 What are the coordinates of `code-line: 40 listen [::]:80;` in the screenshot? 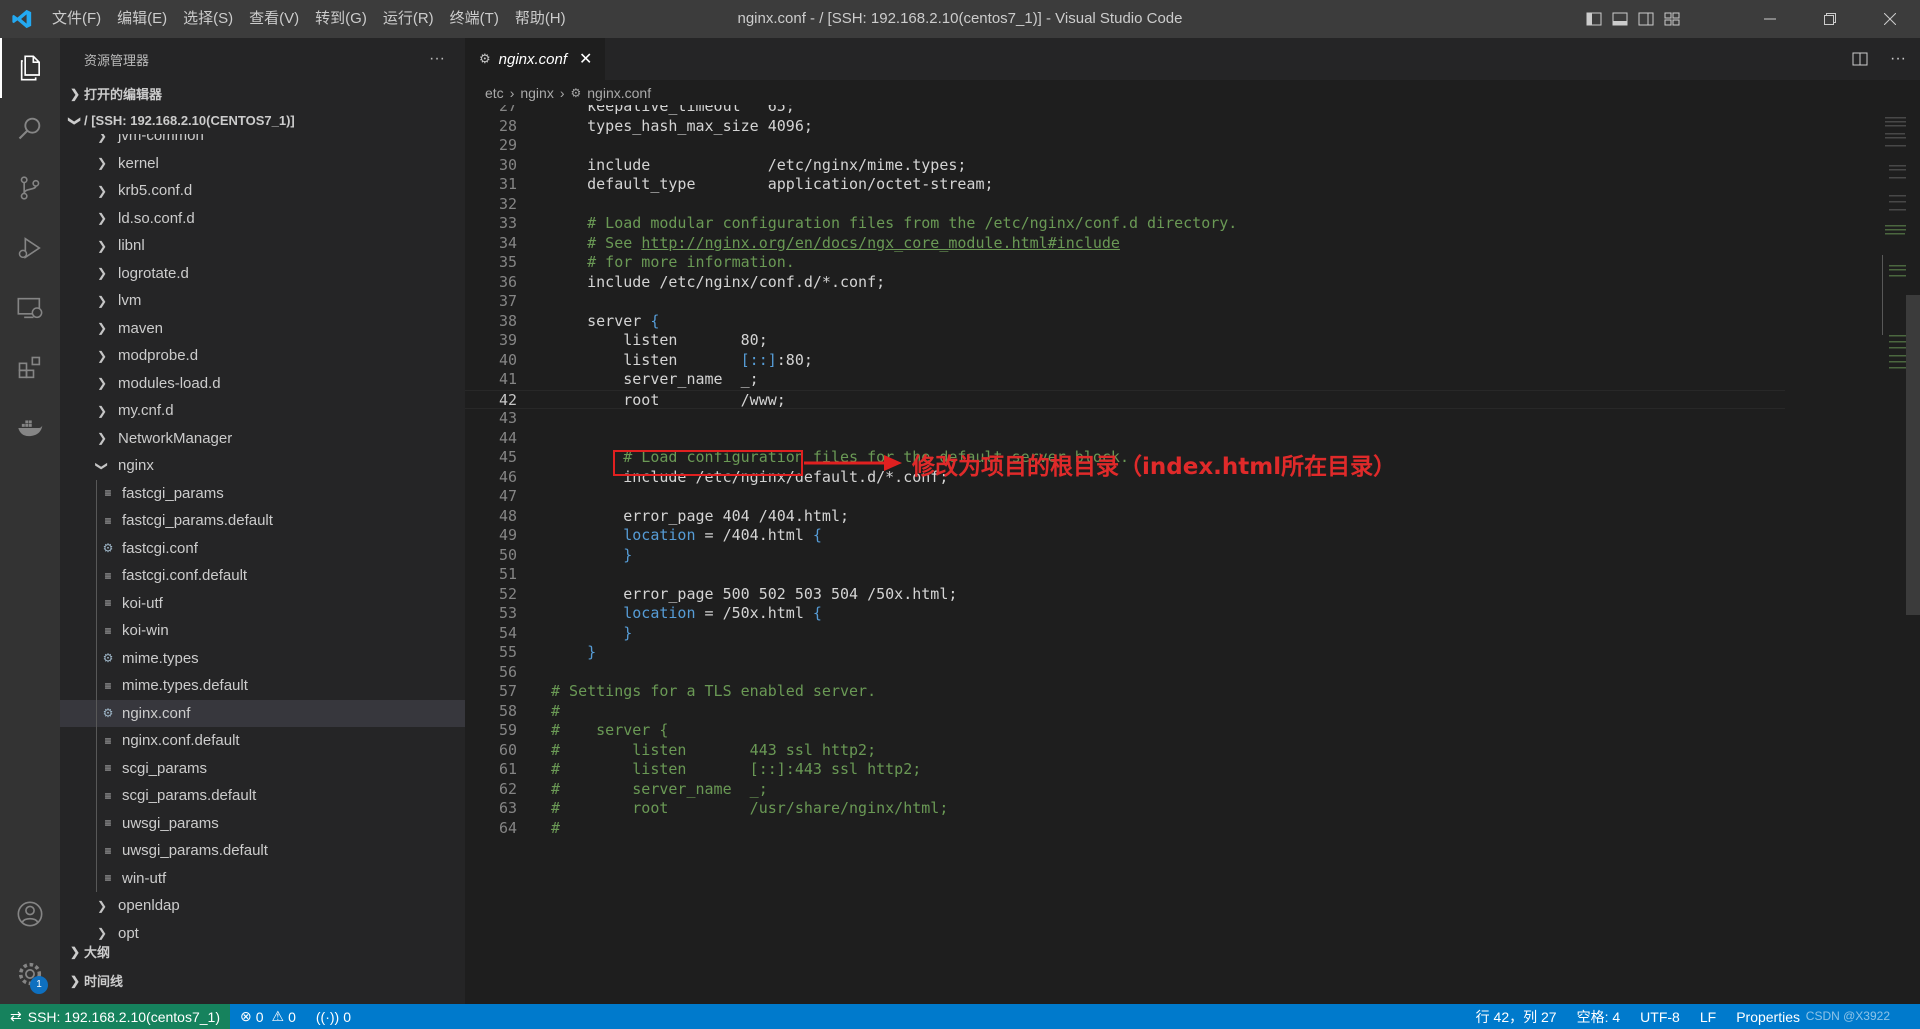 It's located at (1125, 361).